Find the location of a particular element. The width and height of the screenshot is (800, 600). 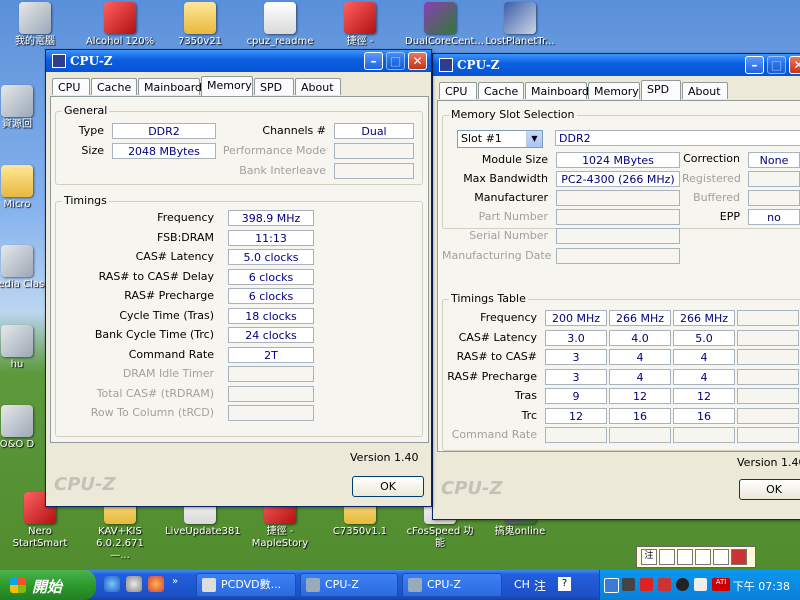

taskbar-button-cpuz-1: CPU-Z is located at coordinates (349, 585).